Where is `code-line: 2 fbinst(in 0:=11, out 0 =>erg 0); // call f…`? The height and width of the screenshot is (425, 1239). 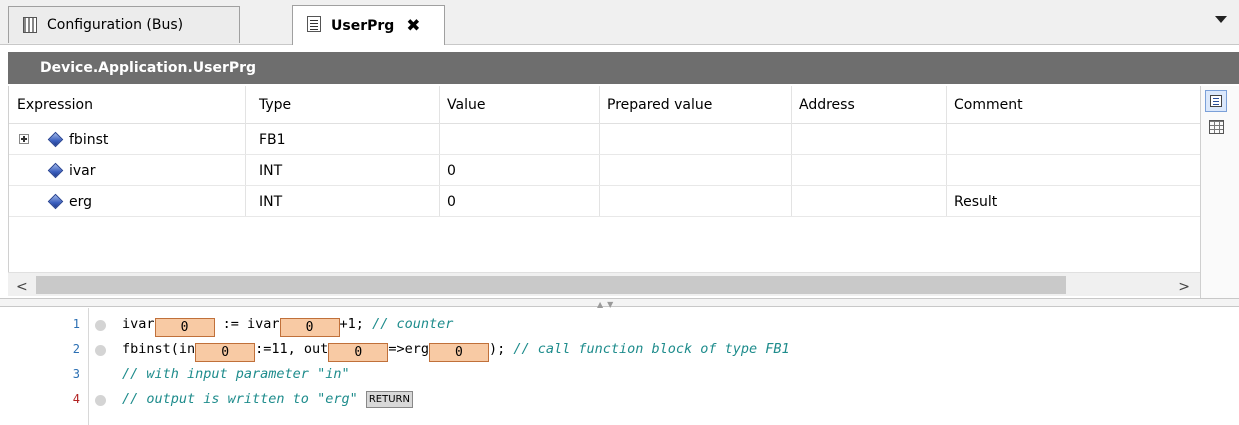 code-line: 2 fbinst(in 0:=11, out 0 =>erg 0); // call f… is located at coordinates (619, 350).